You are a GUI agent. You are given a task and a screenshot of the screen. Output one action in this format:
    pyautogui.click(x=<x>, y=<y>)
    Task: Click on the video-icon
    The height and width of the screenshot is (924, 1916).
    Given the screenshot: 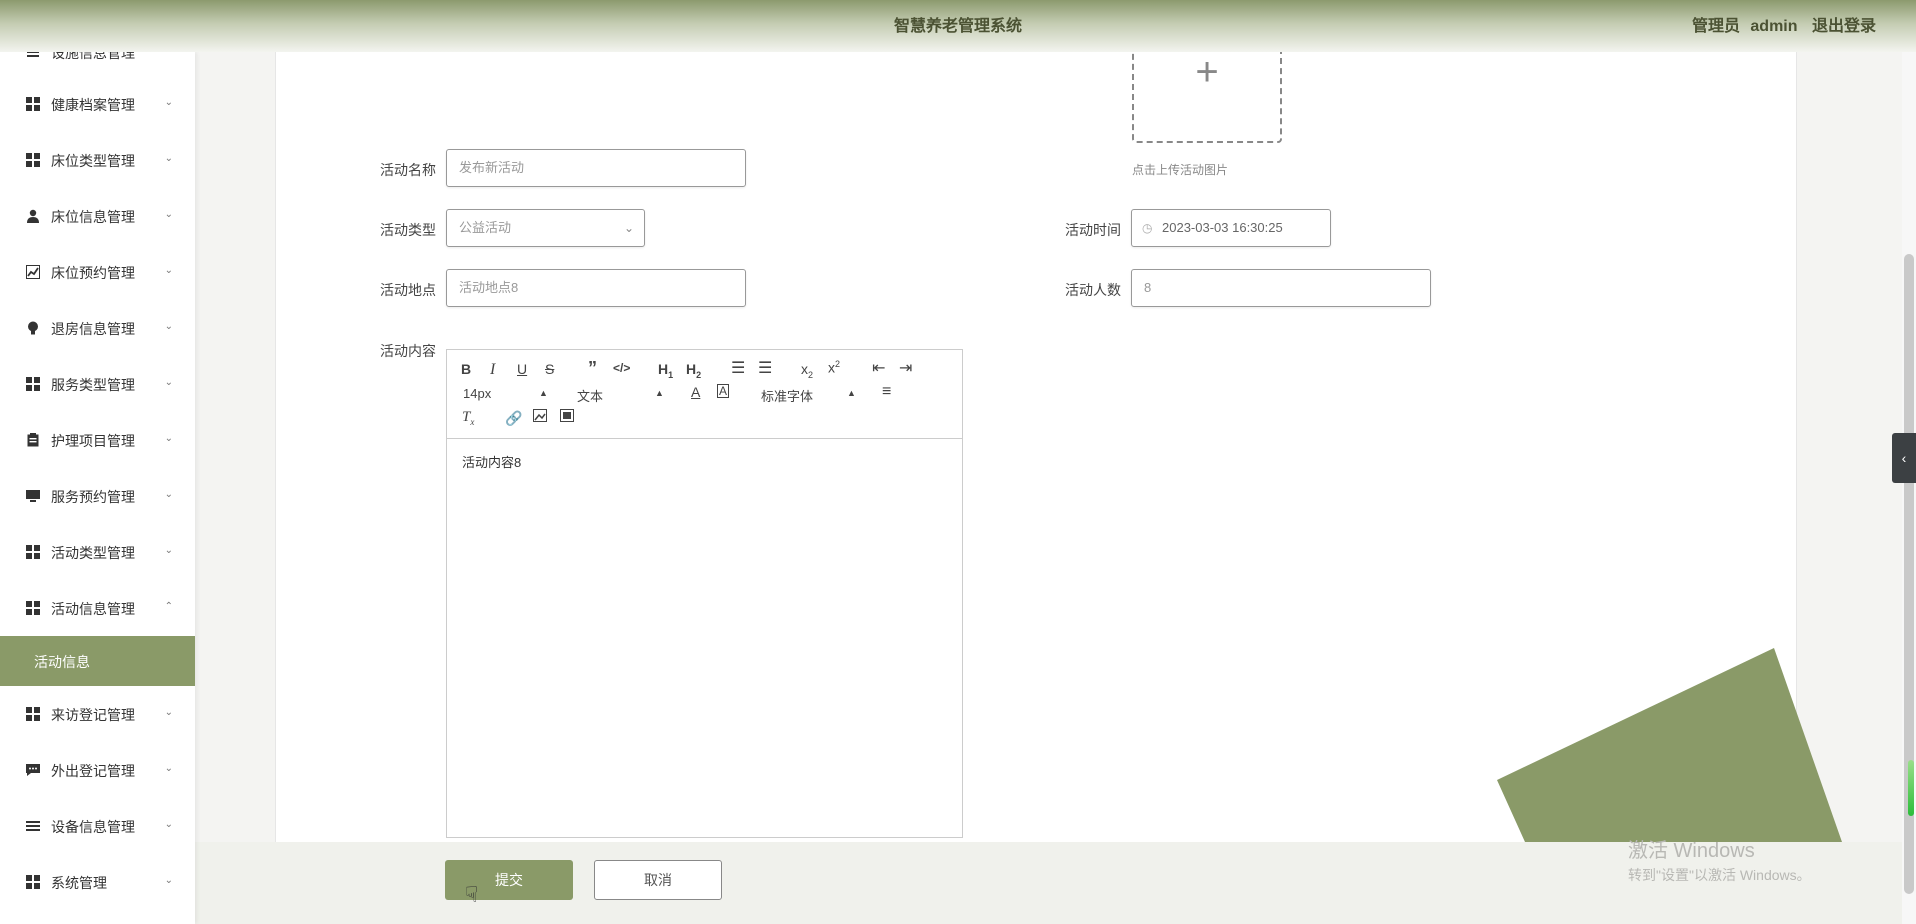 What is the action you would take?
    pyautogui.click(x=567, y=417)
    